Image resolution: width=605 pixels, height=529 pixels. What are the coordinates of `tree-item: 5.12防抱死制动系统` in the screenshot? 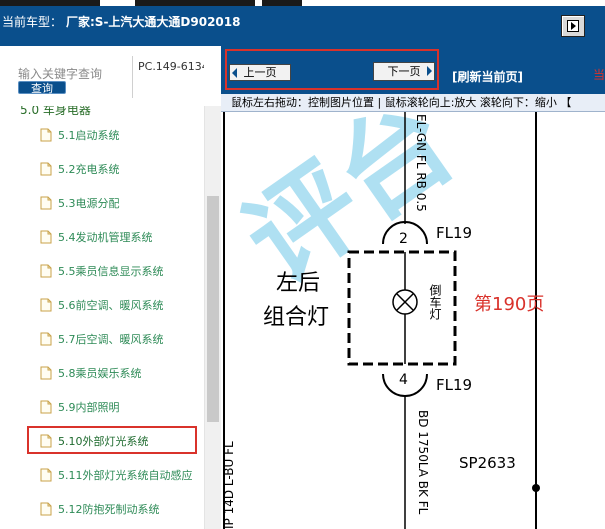 It's located at (100, 509).